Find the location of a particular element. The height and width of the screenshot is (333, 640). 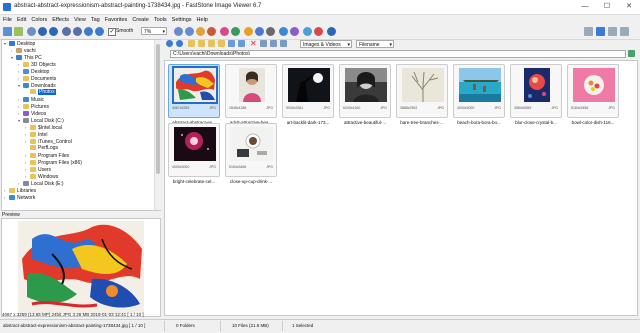

tree-item-local-disk-e: › Local Disk (E:) is located at coordinates (41, 183).